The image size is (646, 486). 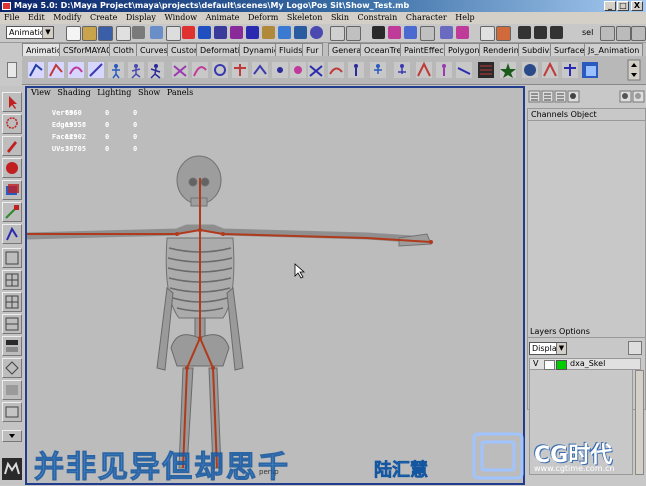 I want to click on sphere-target-icon, so click(x=530, y=70).